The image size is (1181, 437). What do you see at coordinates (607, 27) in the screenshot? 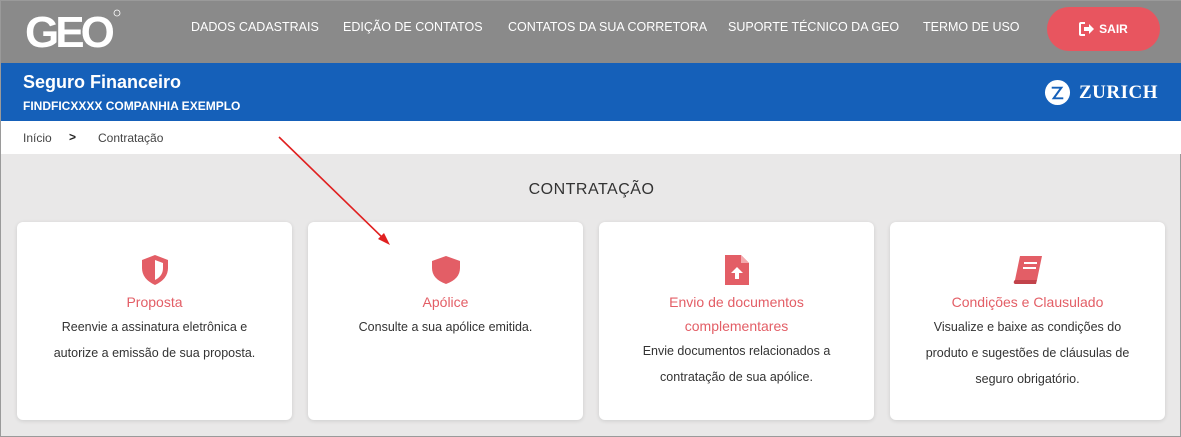
I see `nav-contatos-corretora: CONTATOS DA SUA CORRETORA` at bounding box center [607, 27].